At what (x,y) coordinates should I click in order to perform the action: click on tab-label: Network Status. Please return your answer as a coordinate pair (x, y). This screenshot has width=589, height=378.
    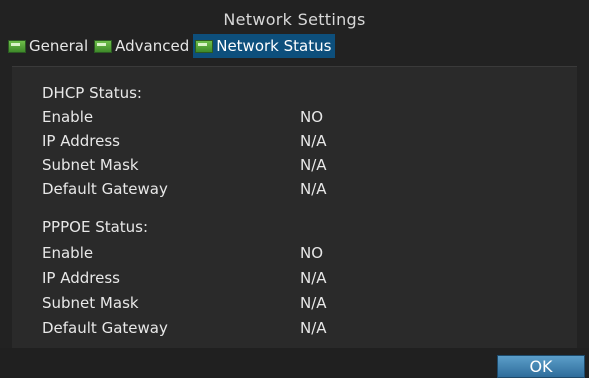
    Looking at the image, I should click on (274, 46).